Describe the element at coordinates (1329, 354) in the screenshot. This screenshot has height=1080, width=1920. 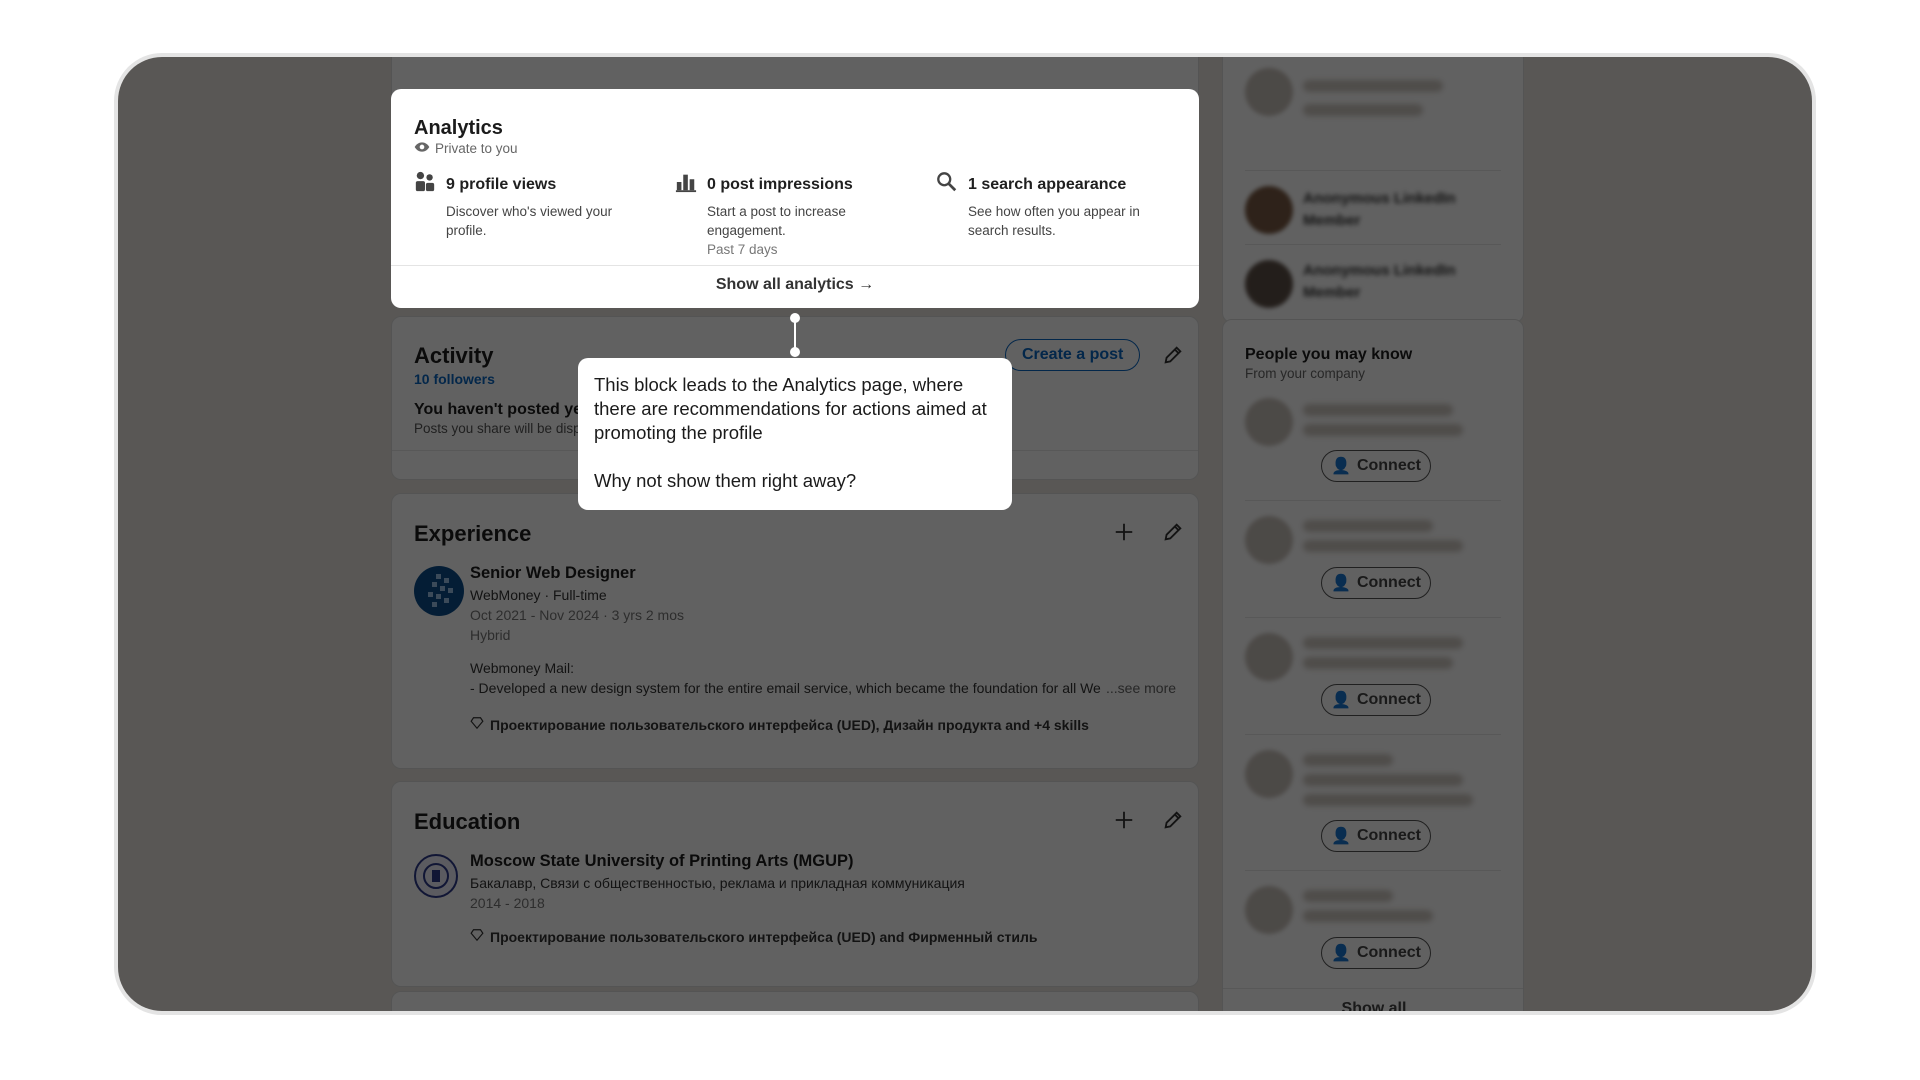
I see `pymk-title: People you may know` at that location.